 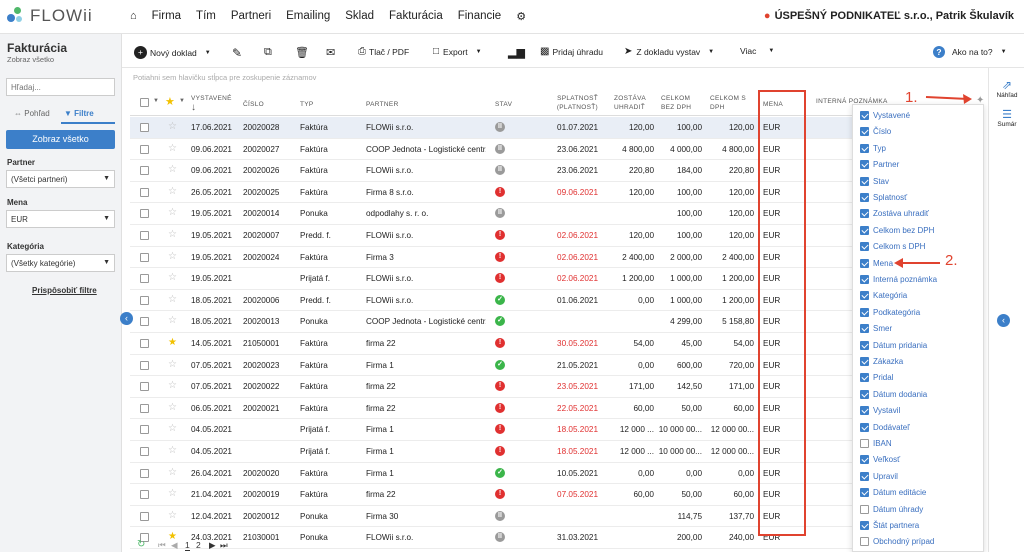 What do you see at coordinates (64, 290) in the screenshot?
I see `customize-filters-link: Prispôsobiť filtre` at bounding box center [64, 290].